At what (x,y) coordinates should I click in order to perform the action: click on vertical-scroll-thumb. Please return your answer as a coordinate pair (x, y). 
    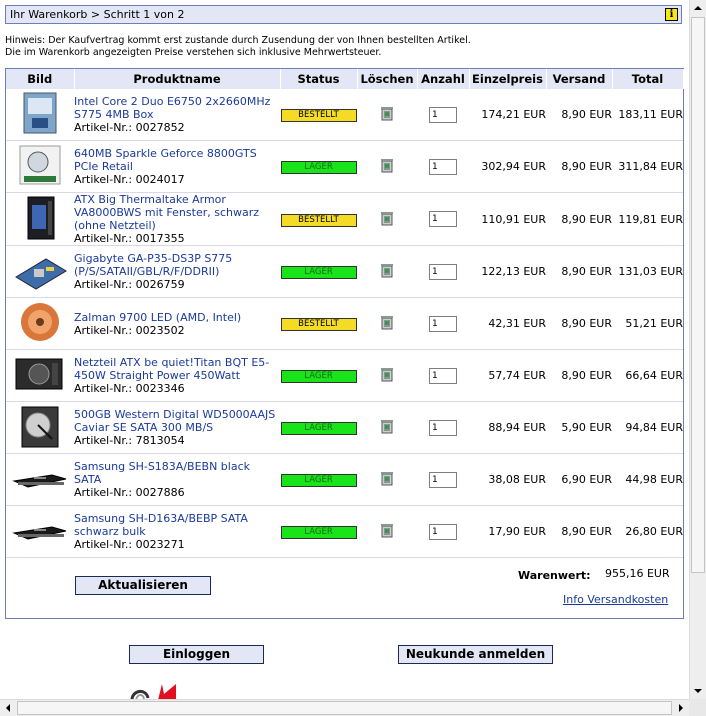
    Looking at the image, I should click on (698, 295).